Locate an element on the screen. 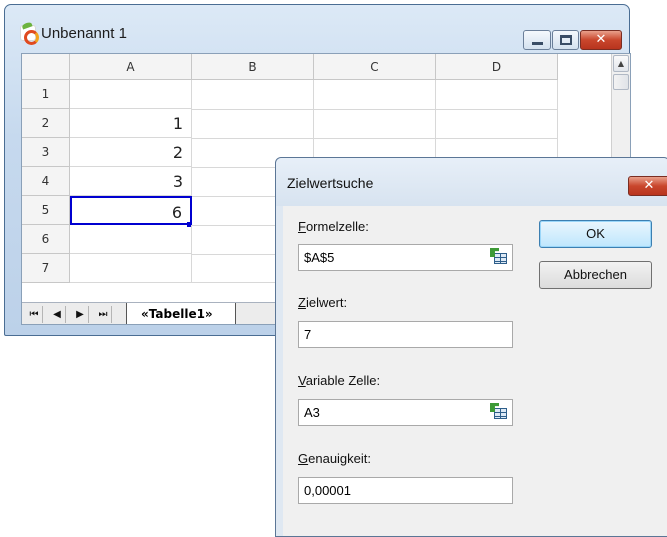 The image size is (667, 537). maximize-icon is located at coordinates (566, 40).